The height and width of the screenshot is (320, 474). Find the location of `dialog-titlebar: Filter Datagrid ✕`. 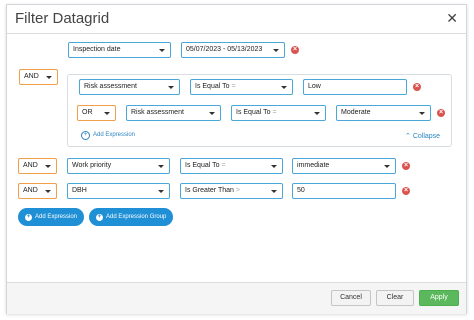

dialog-titlebar: Filter Datagrid ✕ is located at coordinates (236, 19).